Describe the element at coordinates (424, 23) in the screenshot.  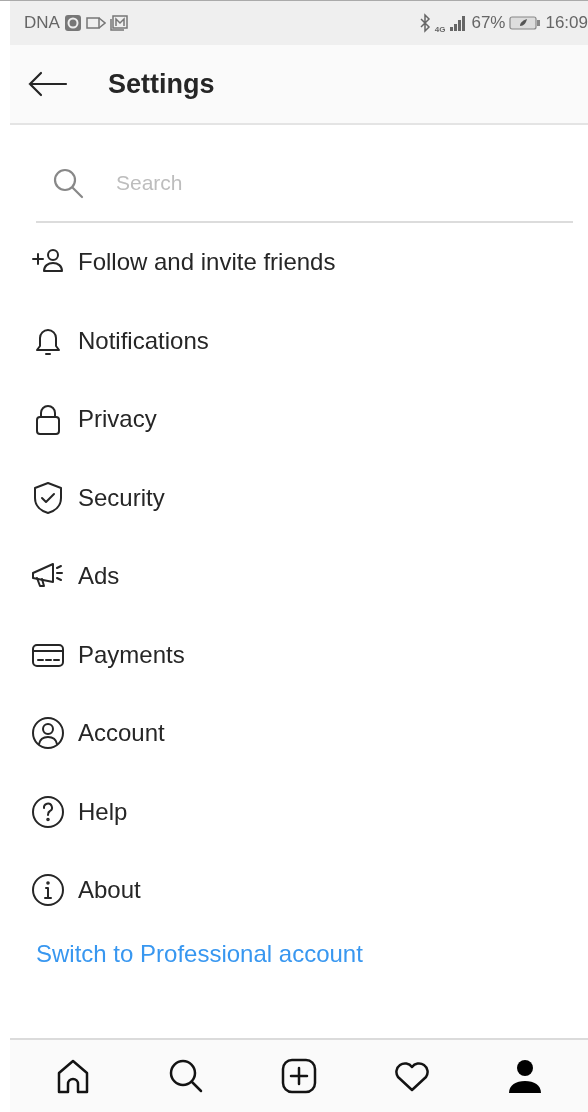
I see `bluetooth-icon` at that location.